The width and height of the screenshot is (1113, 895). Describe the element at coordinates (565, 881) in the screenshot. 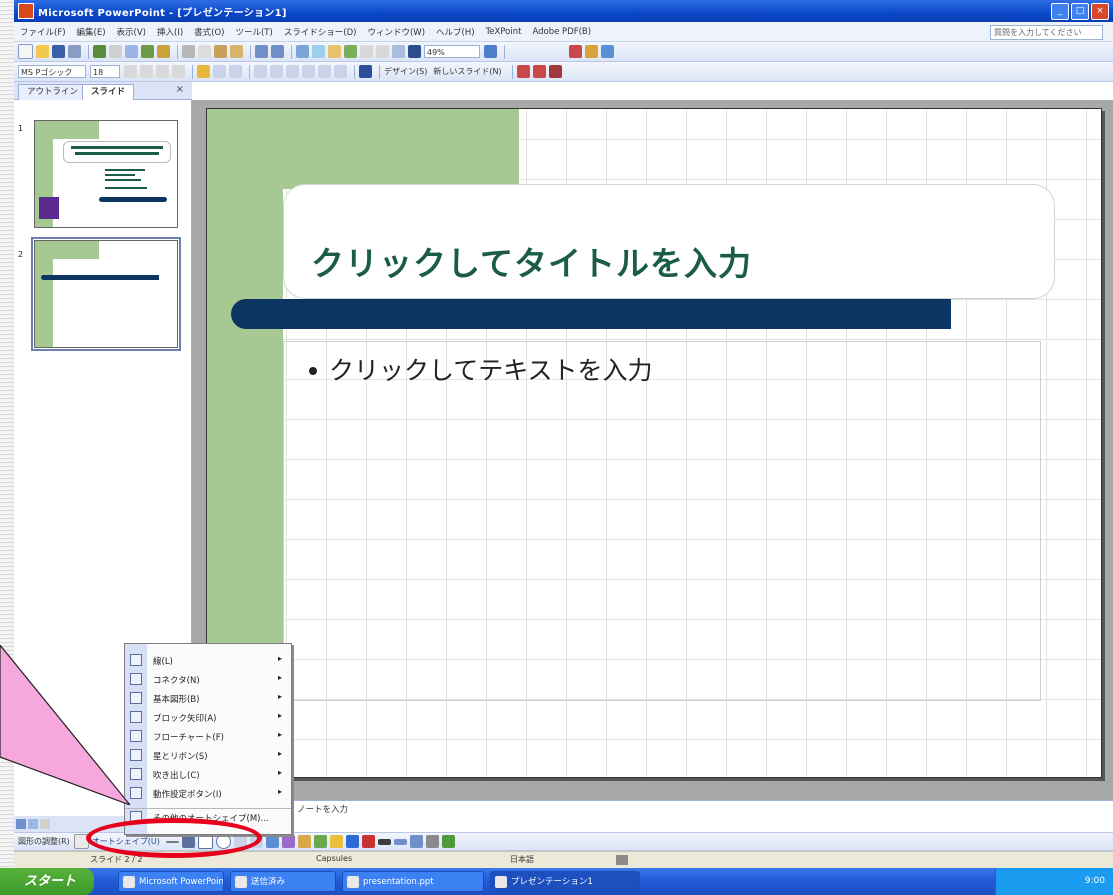

I see `task-presentation1: プレゼンテーション1` at that location.